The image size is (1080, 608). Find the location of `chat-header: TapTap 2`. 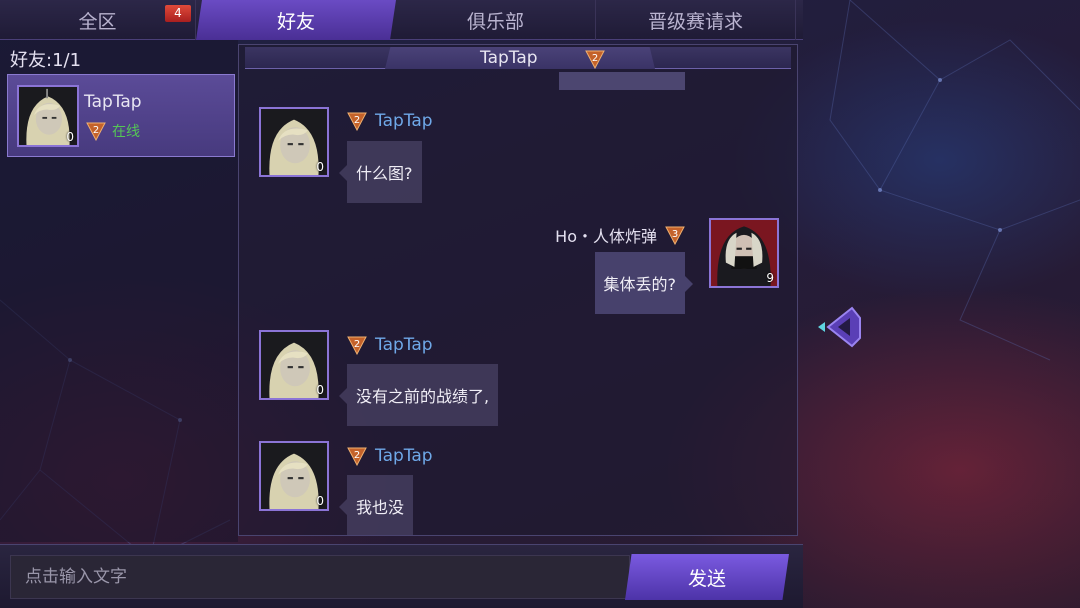

chat-header: TapTap 2 is located at coordinates (518, 58).